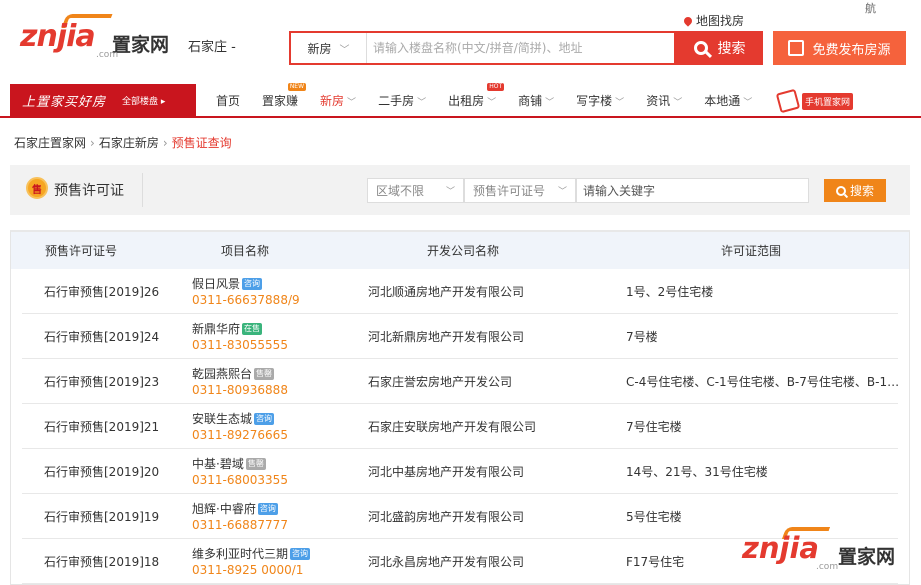 This screenshot has width=921, height=585. Describe the element at coordinates (654, 516) in the screenshot. I see `permit-scope: 5号住宅楼` at that location.